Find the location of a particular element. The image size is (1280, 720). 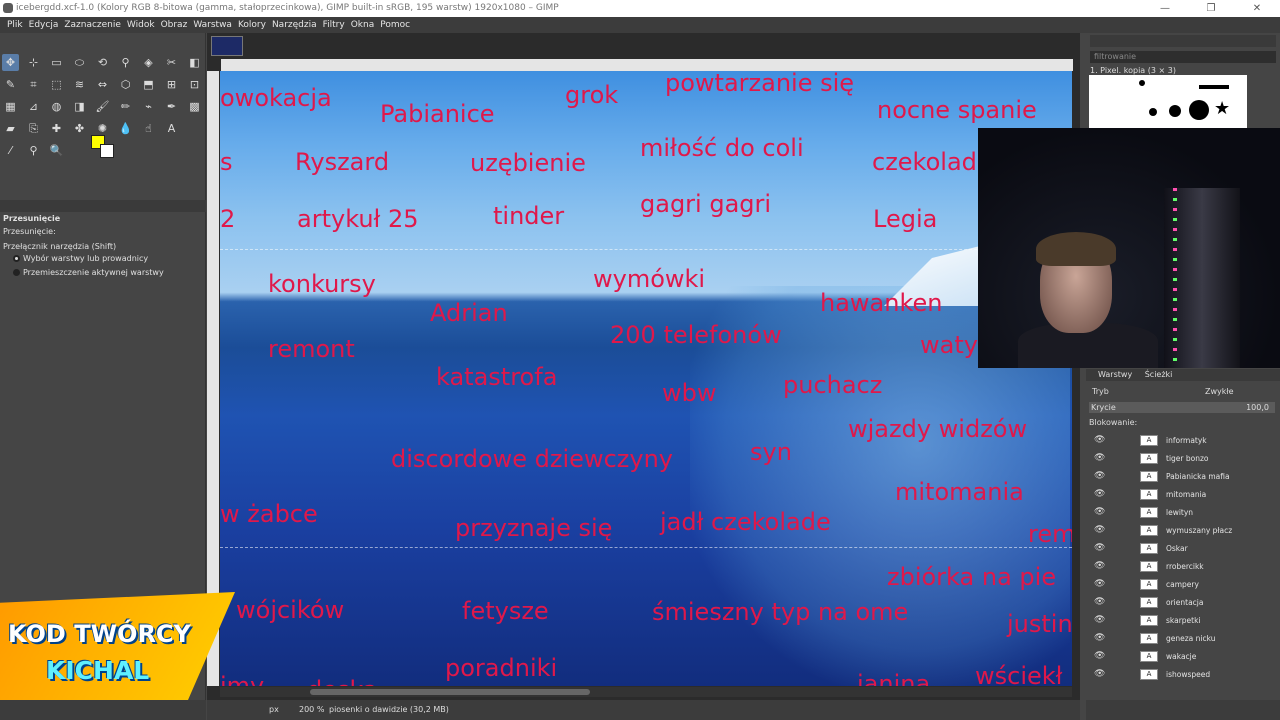

blend-icon: ◨ is located at coordinates (79, 106).